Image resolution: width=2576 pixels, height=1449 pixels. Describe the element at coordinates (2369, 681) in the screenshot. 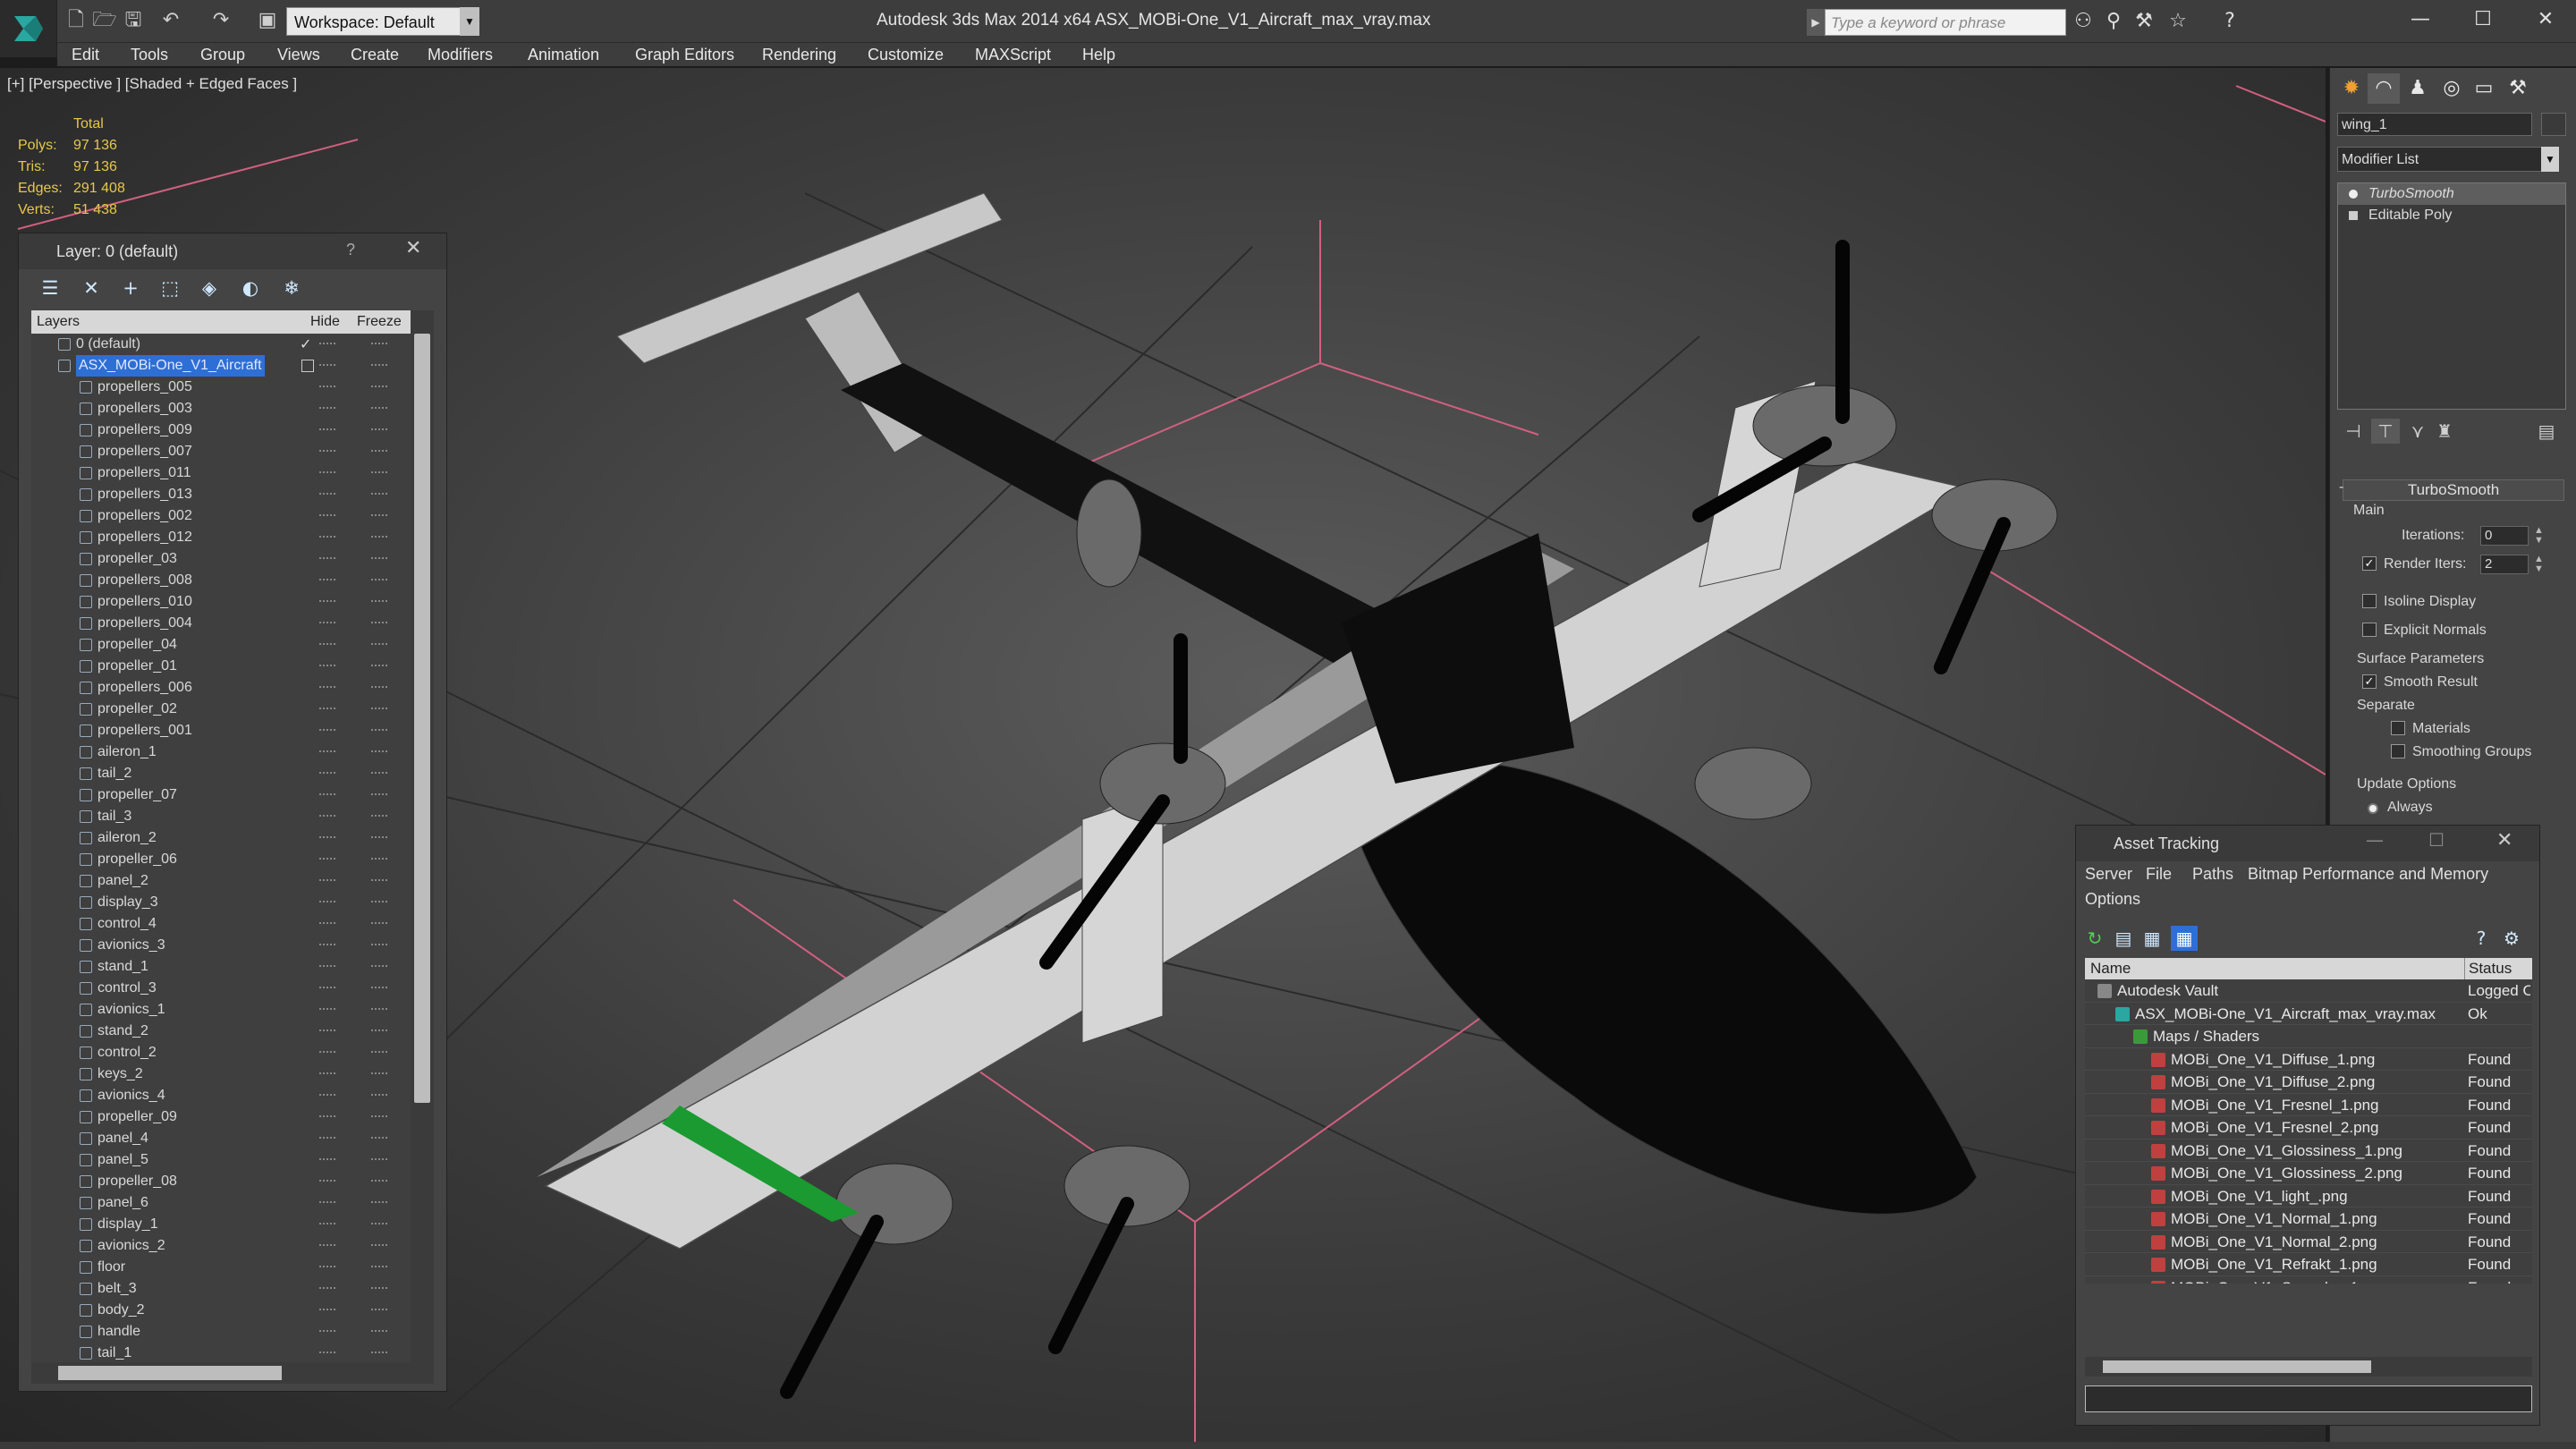

I see `smooth-result-checkbox: ✓` at that location.